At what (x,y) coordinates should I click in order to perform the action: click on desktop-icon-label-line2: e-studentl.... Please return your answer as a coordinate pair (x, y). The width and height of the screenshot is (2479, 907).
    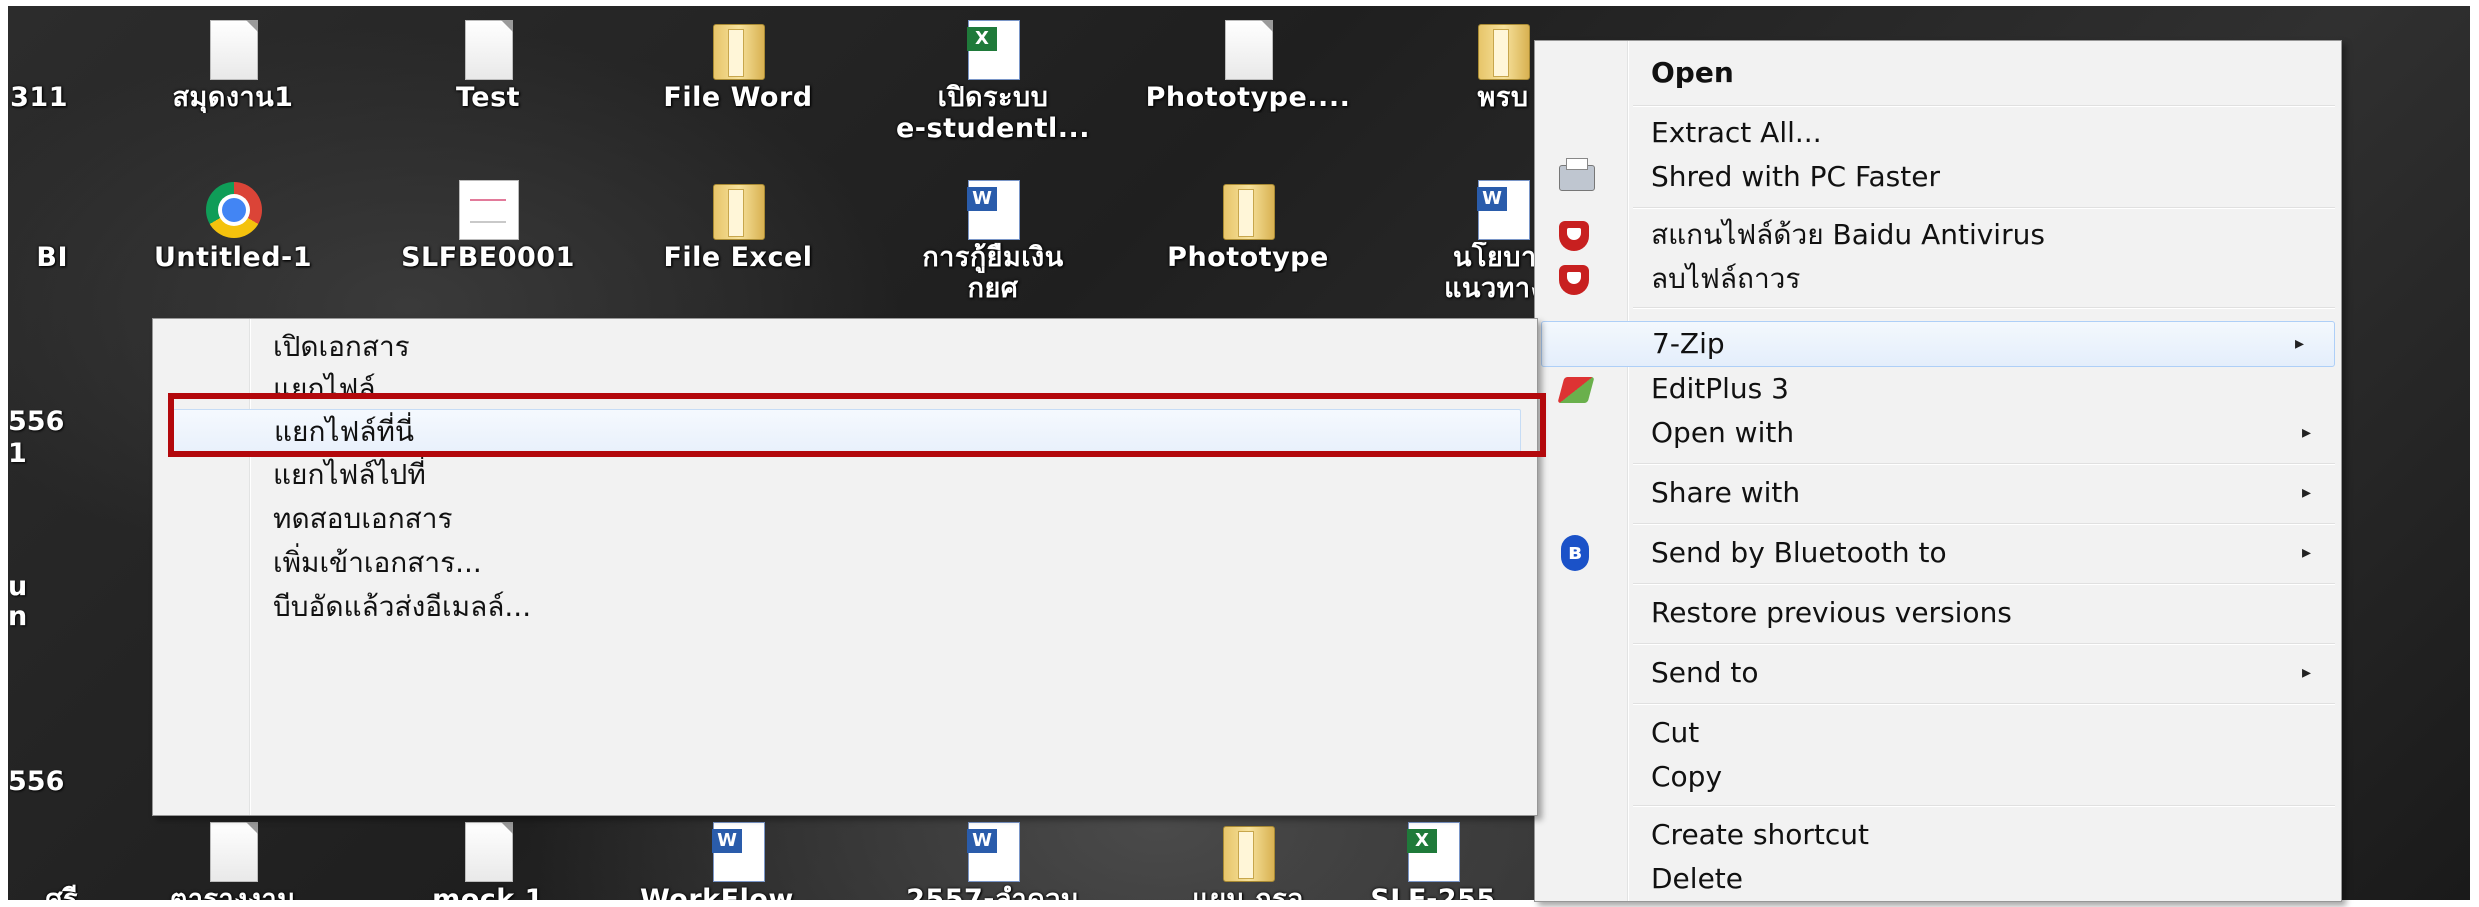
    Looking at the image, I should click on (992, 128).